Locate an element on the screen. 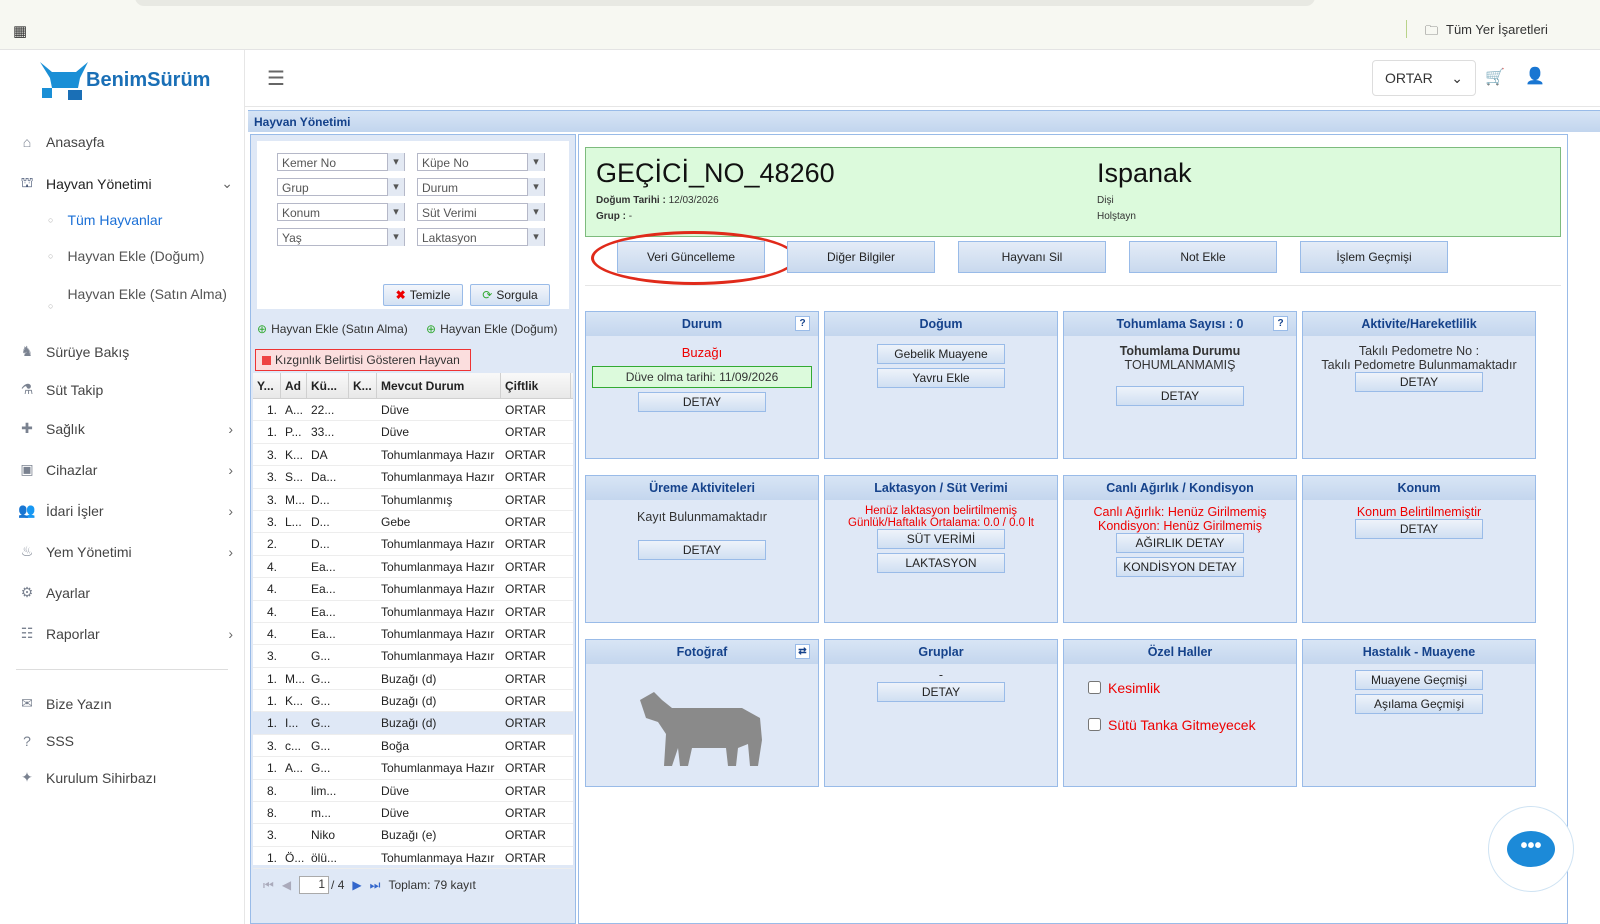 This screenshot has width=1600, height=924. nav-sss: ? SSS is located at coordinates (125, 741).